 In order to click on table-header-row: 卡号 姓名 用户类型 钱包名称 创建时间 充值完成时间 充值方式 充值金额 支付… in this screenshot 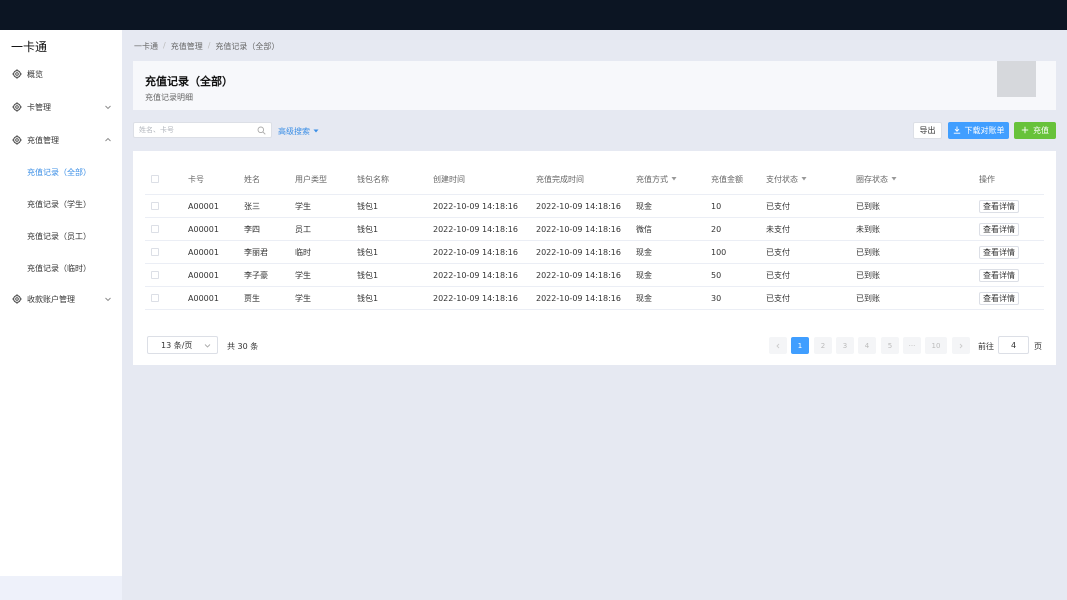, I will do `click(594, 179)`.